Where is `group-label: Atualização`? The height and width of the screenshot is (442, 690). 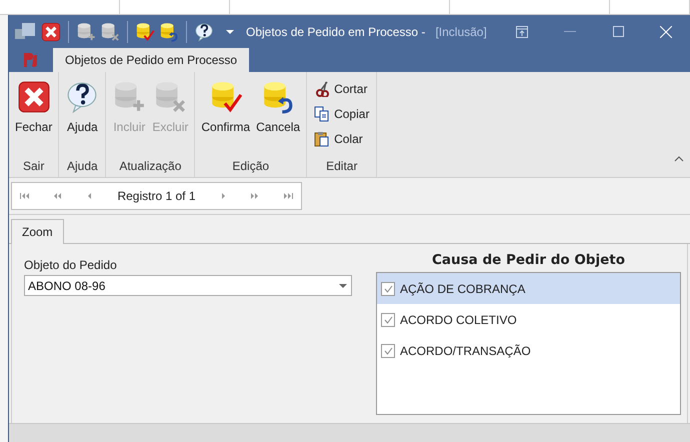 group-label: Atualização is located at coordinates (150, 166).